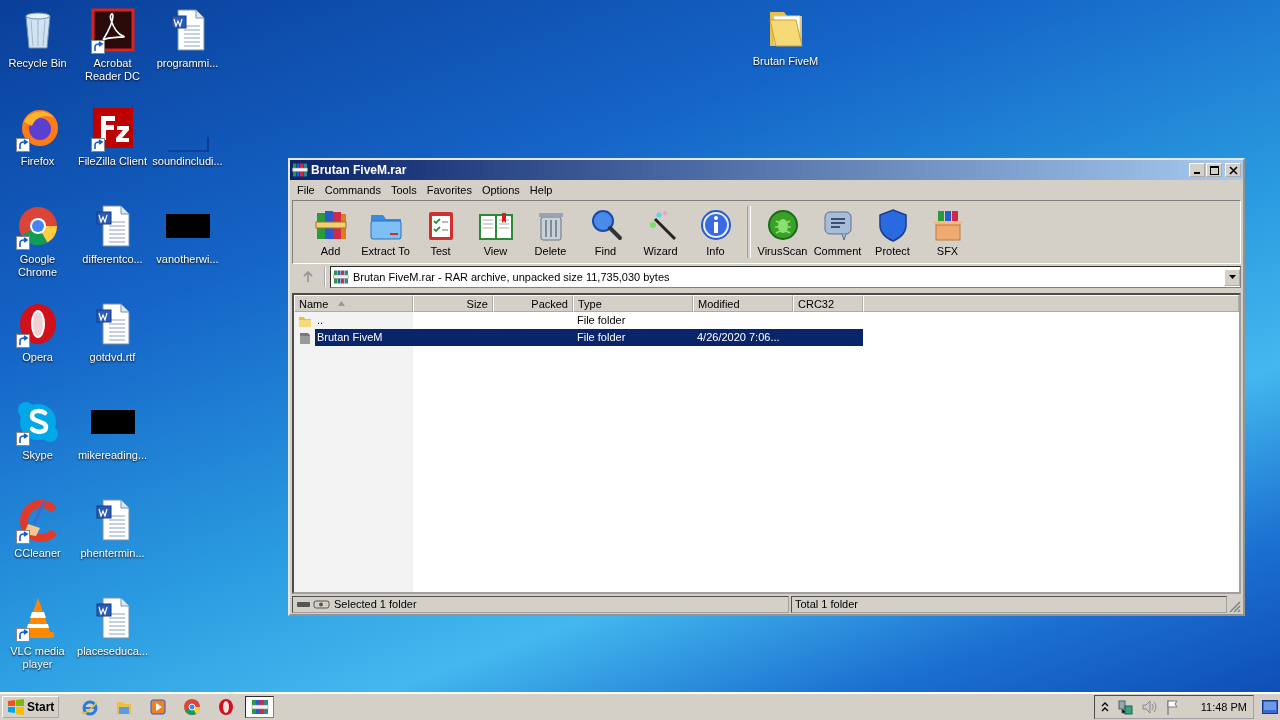  Describe the element at coordinates (785, 277) in the screenshot. I see `address-field: Brutan FiveM.rar - RAR archive, unpacked size 11,735,030 bytes` at that location.